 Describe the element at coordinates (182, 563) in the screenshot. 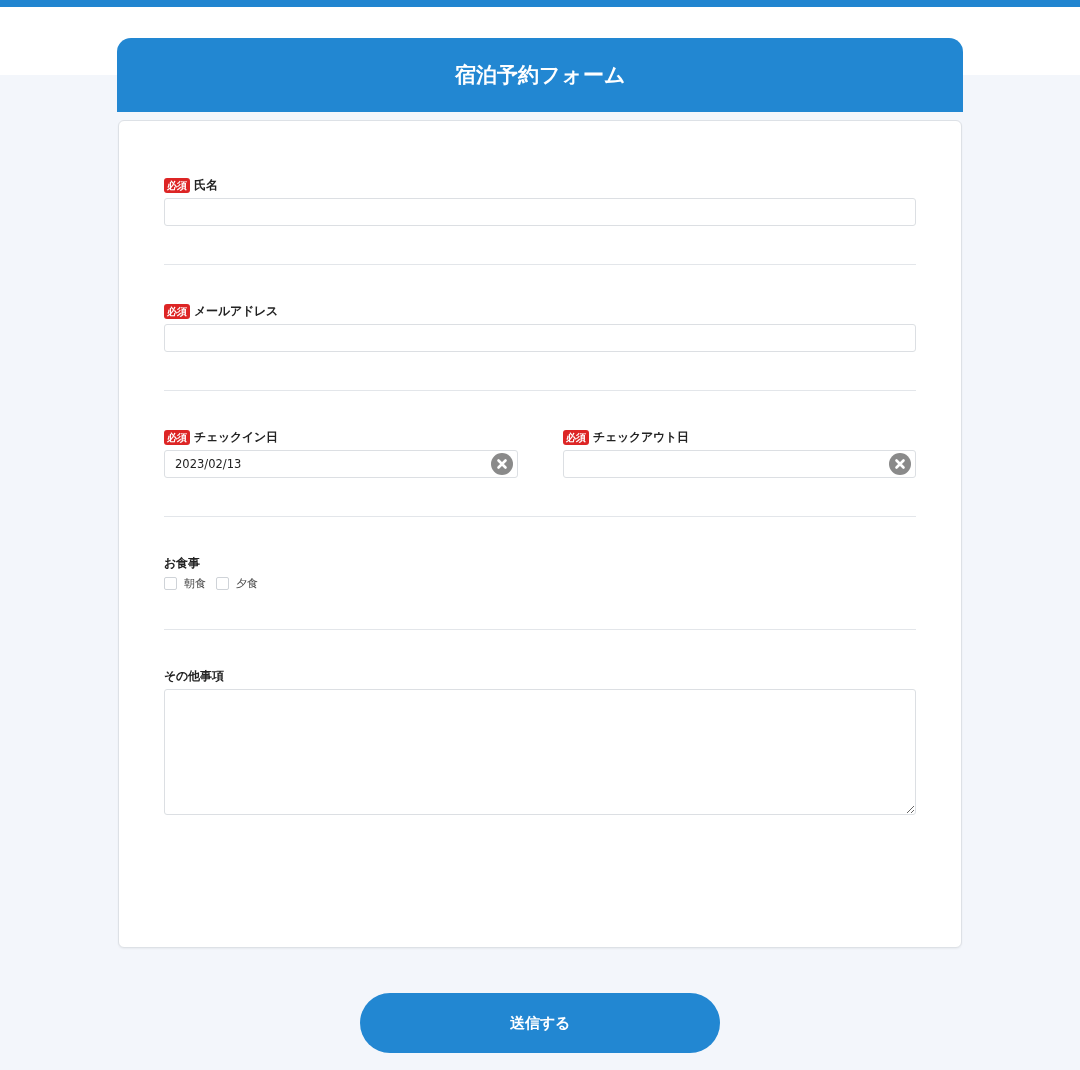

I see `field-label: お食事` at that location.